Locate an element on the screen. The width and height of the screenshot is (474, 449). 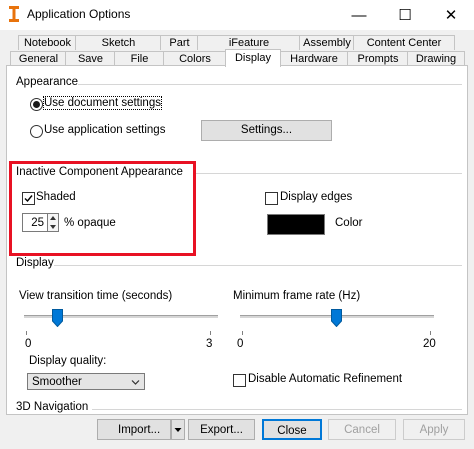
minimize-icon: — is located at coordinates (359, 15).